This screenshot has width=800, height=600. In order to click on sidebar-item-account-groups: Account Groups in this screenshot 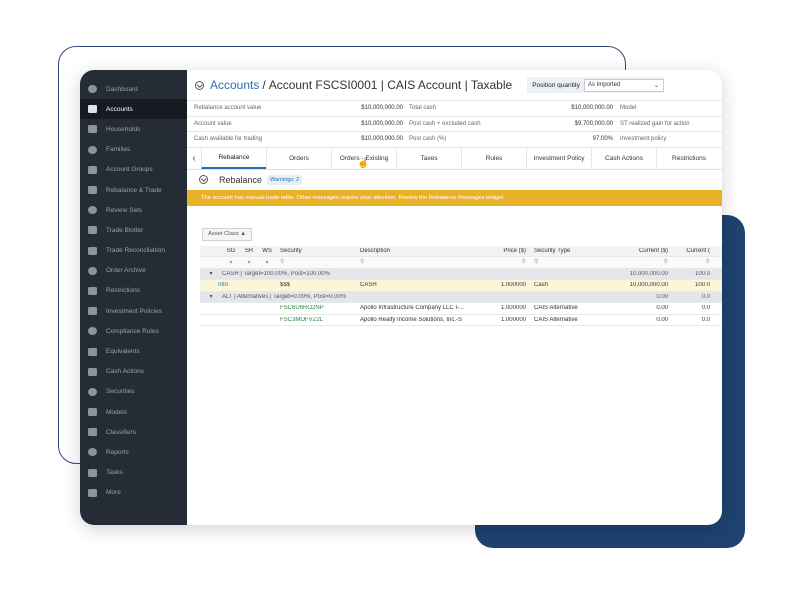, I will do `click(133, 170)`.